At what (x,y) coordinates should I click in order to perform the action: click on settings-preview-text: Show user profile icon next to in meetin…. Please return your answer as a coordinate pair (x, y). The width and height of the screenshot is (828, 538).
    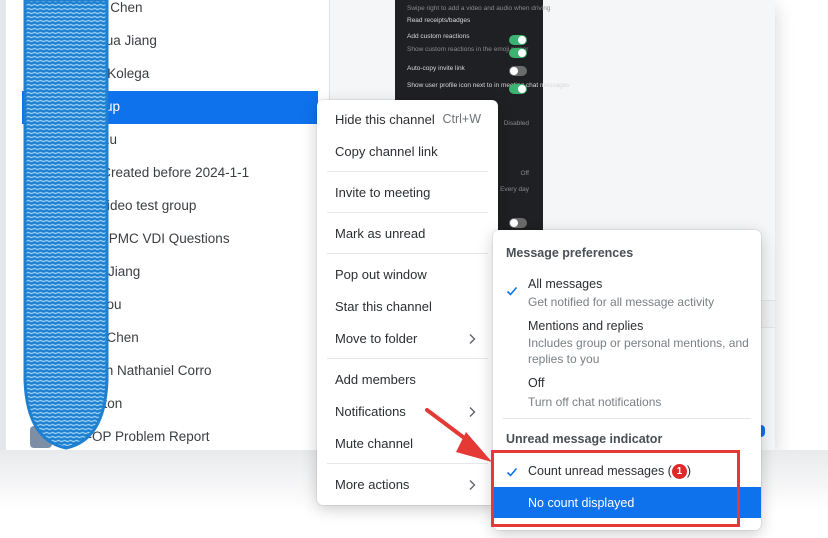
    Looking at the image, I should click on (488, 85).